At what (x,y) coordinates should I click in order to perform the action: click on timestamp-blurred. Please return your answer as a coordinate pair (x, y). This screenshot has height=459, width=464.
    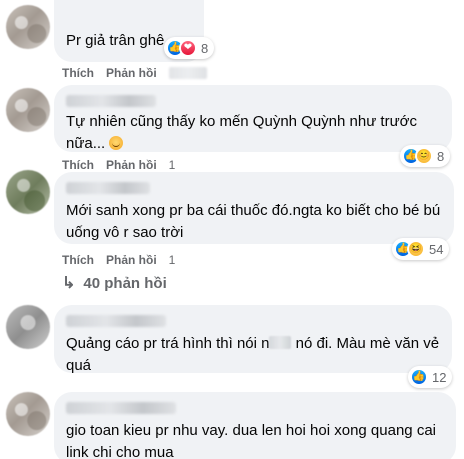
    Looking at the image, I should click on (187, 73).